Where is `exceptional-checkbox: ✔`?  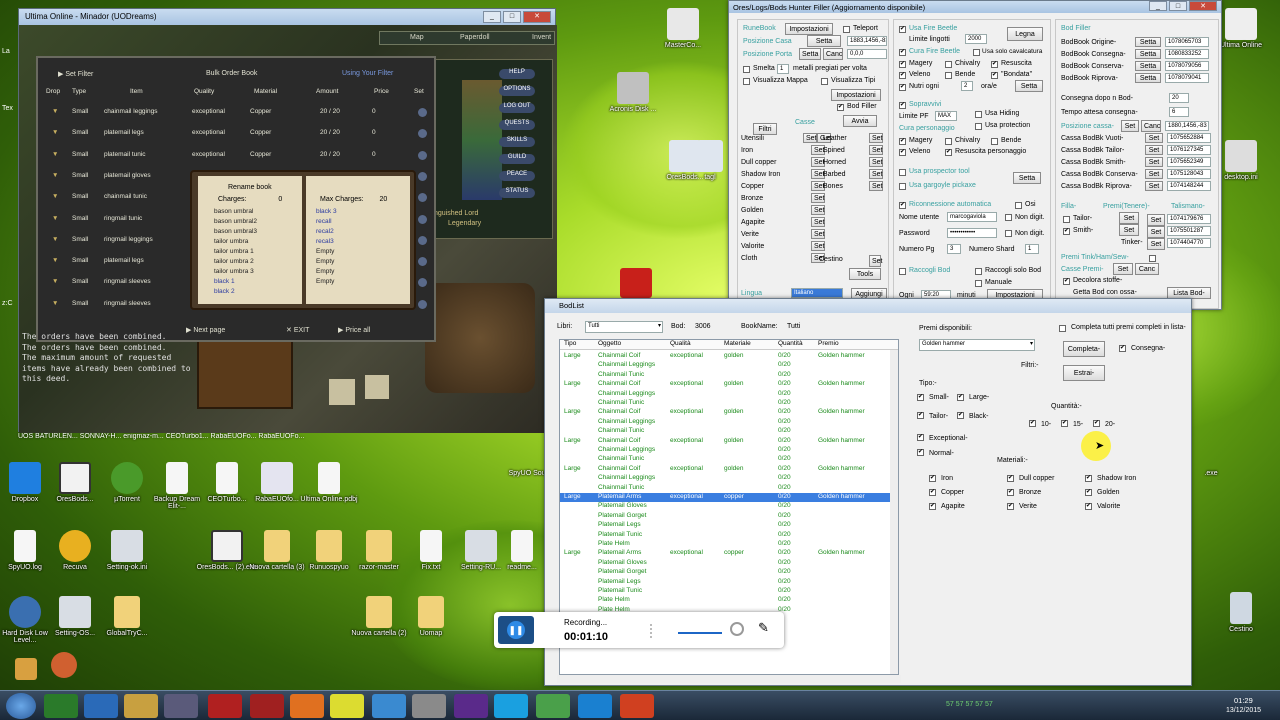
exceptional-checkbox: ✔ is located at coordinates (920, 437).